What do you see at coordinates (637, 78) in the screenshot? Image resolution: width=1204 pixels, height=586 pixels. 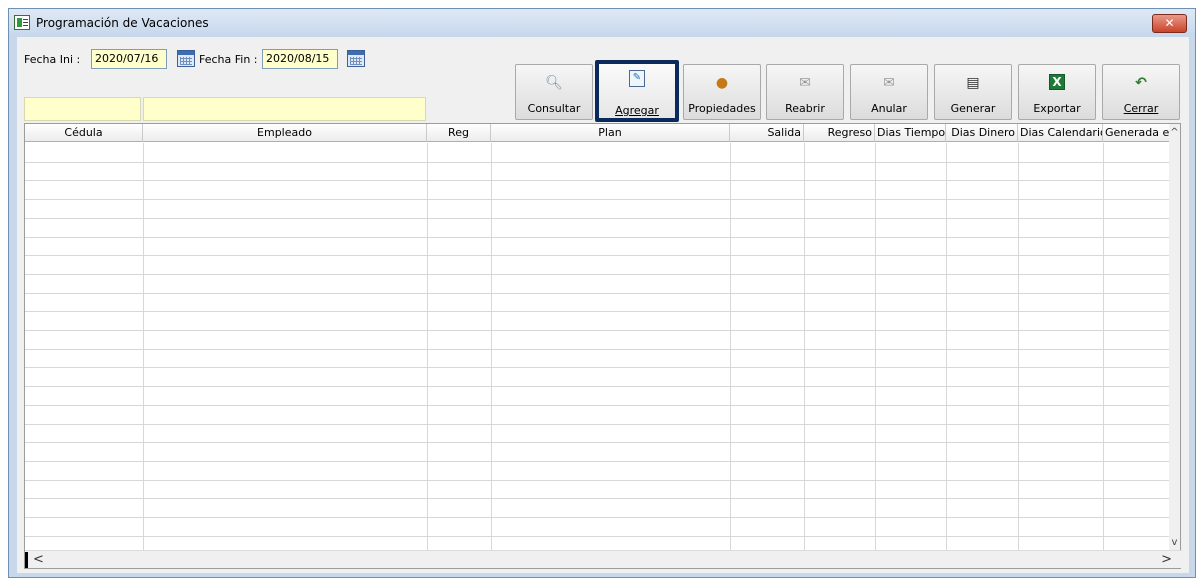 I see `new-document-icon: ✎` at bounding box center [637, 78].